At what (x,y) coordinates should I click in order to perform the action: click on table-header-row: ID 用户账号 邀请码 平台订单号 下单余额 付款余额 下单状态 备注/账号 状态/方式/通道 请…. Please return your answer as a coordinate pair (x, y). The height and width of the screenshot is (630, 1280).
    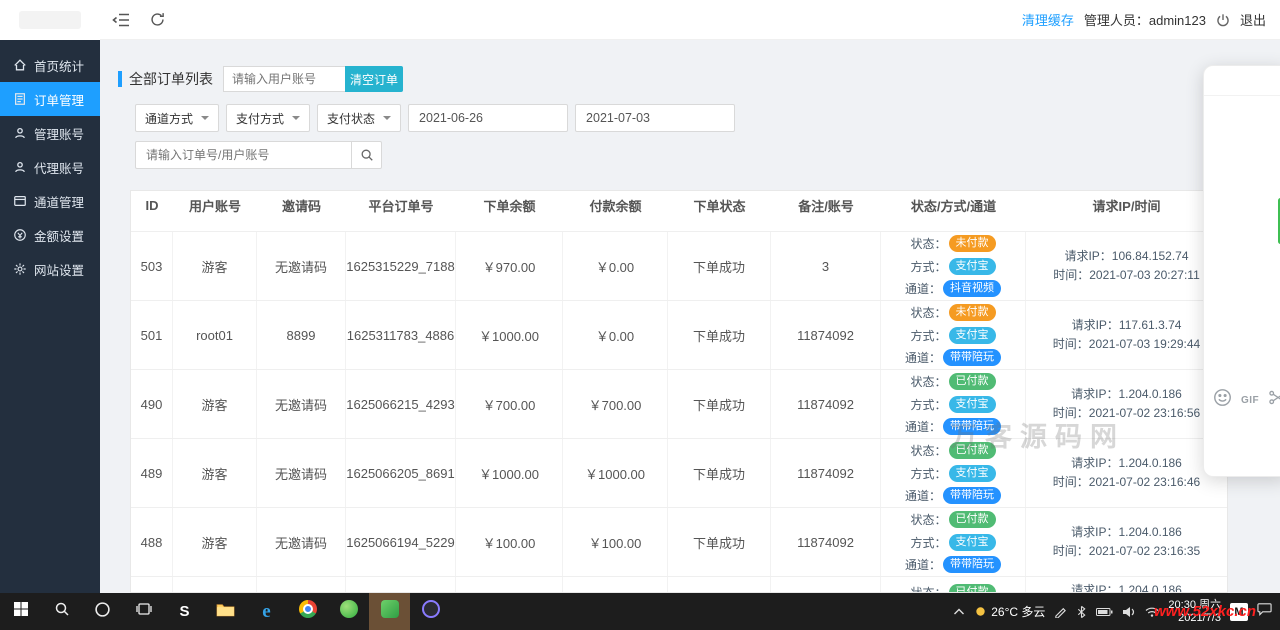
    Looking at the image, I should click on (679, 205).